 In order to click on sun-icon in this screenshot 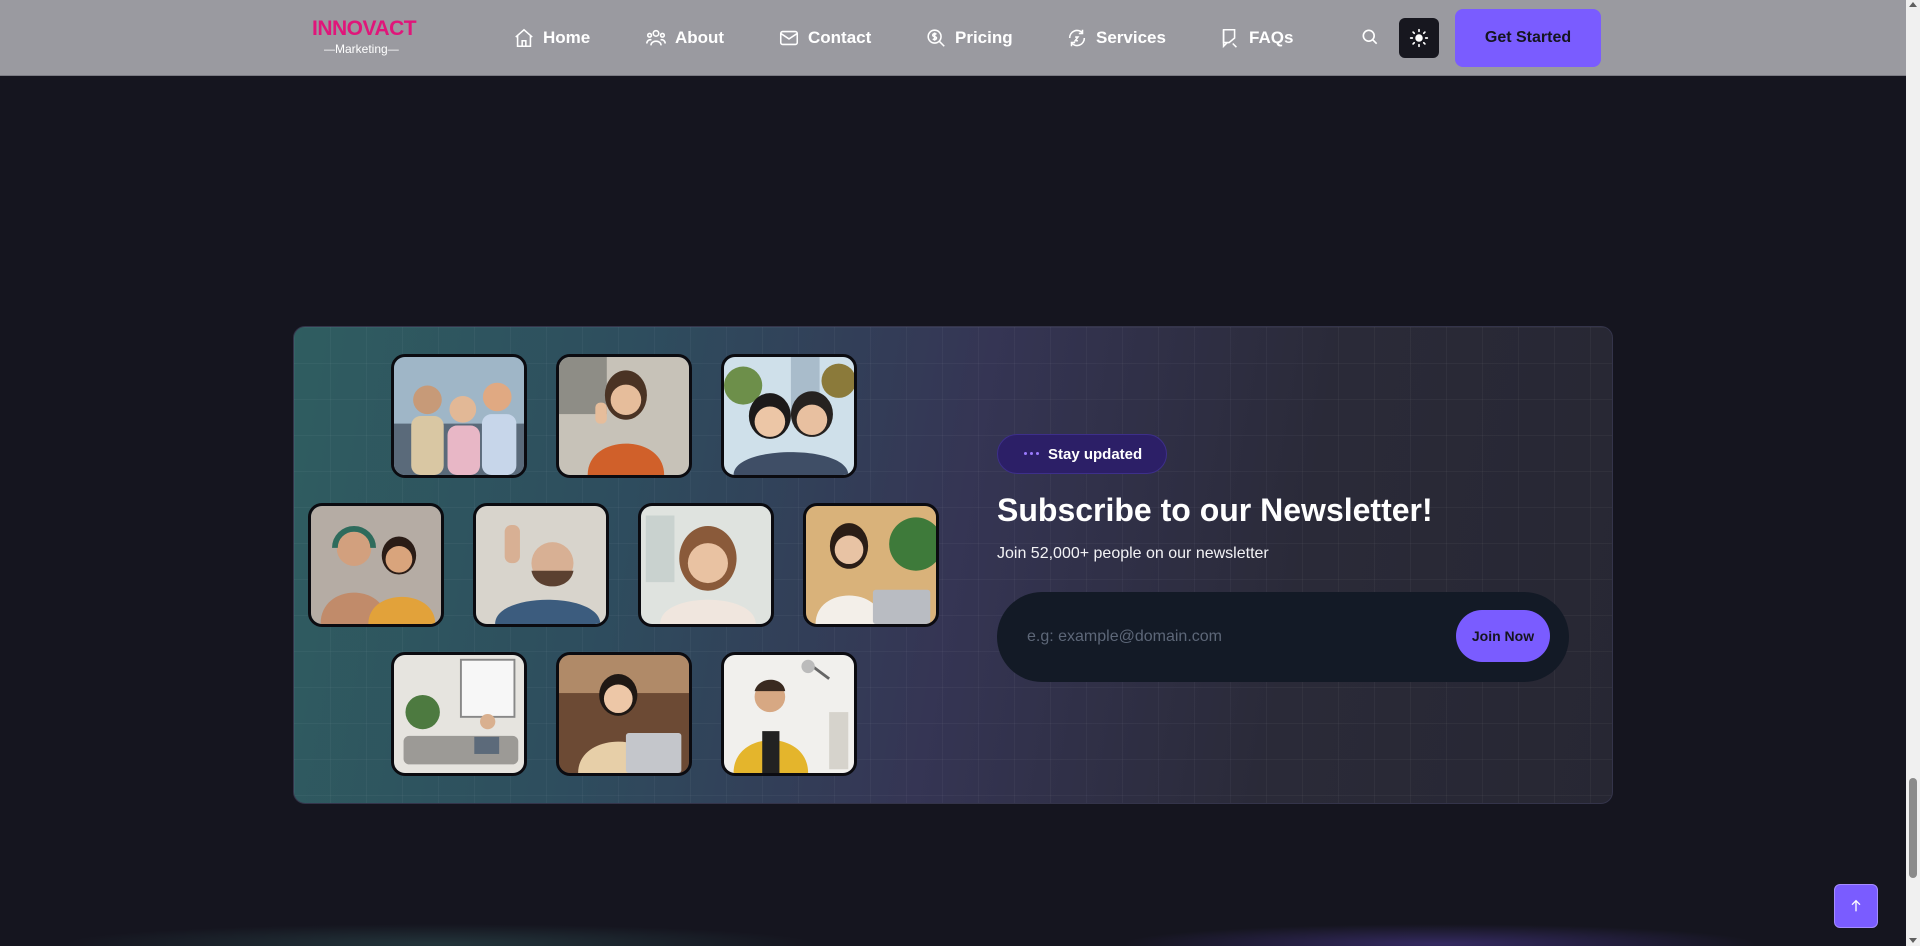, I will do `click(1419, 38)`.